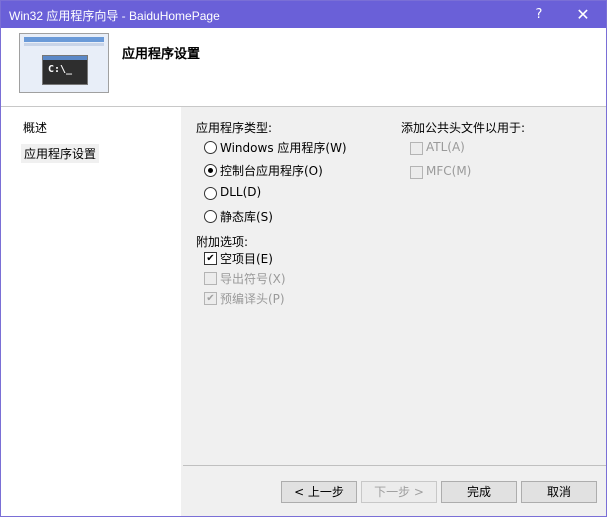  Describe the element at coordinates (283, 147) in the screenshot. I see `option-windows-app-label: Windows 应用程序(W)` at that location.